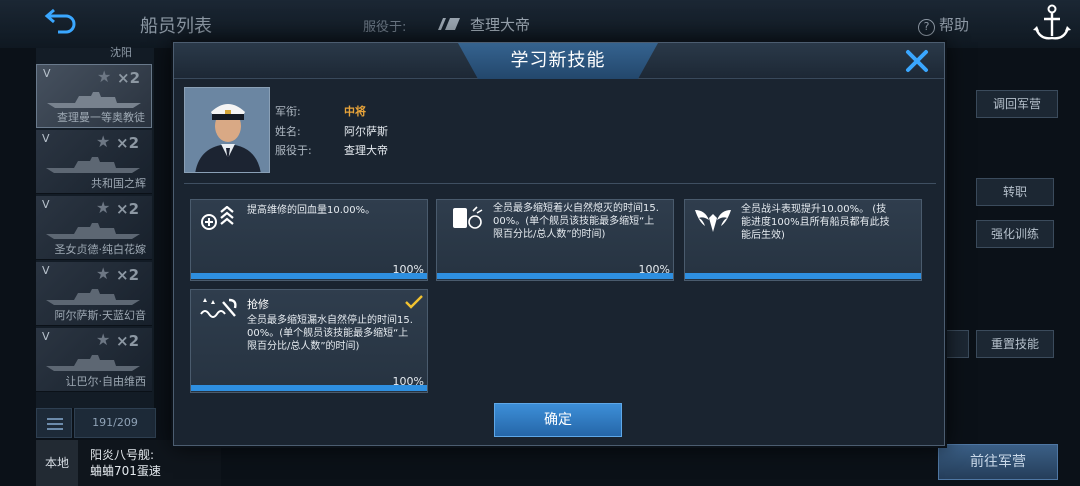  What do you see at coordinates (954, 25) in the screenshot?
I see `help-label: 帮助` at bounding box center [954, 25].